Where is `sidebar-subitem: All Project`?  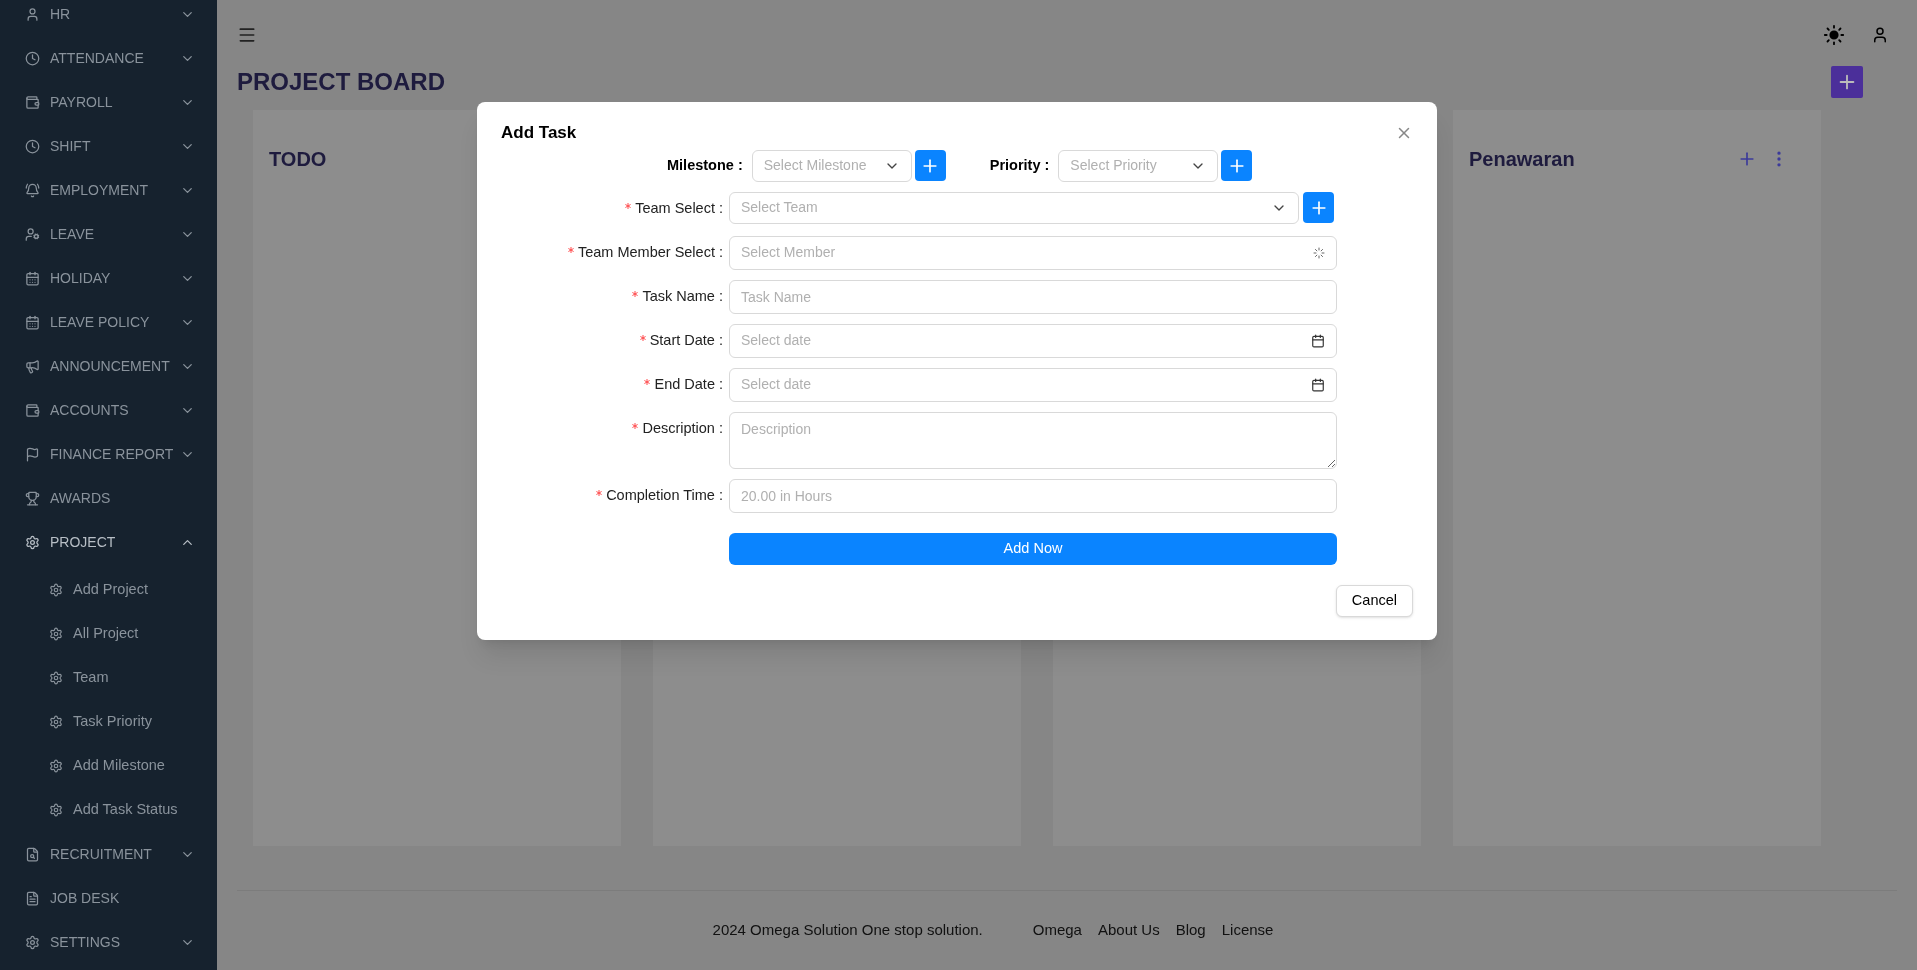
sidebar-subitem: All Project is located at coordinates (108, 634).